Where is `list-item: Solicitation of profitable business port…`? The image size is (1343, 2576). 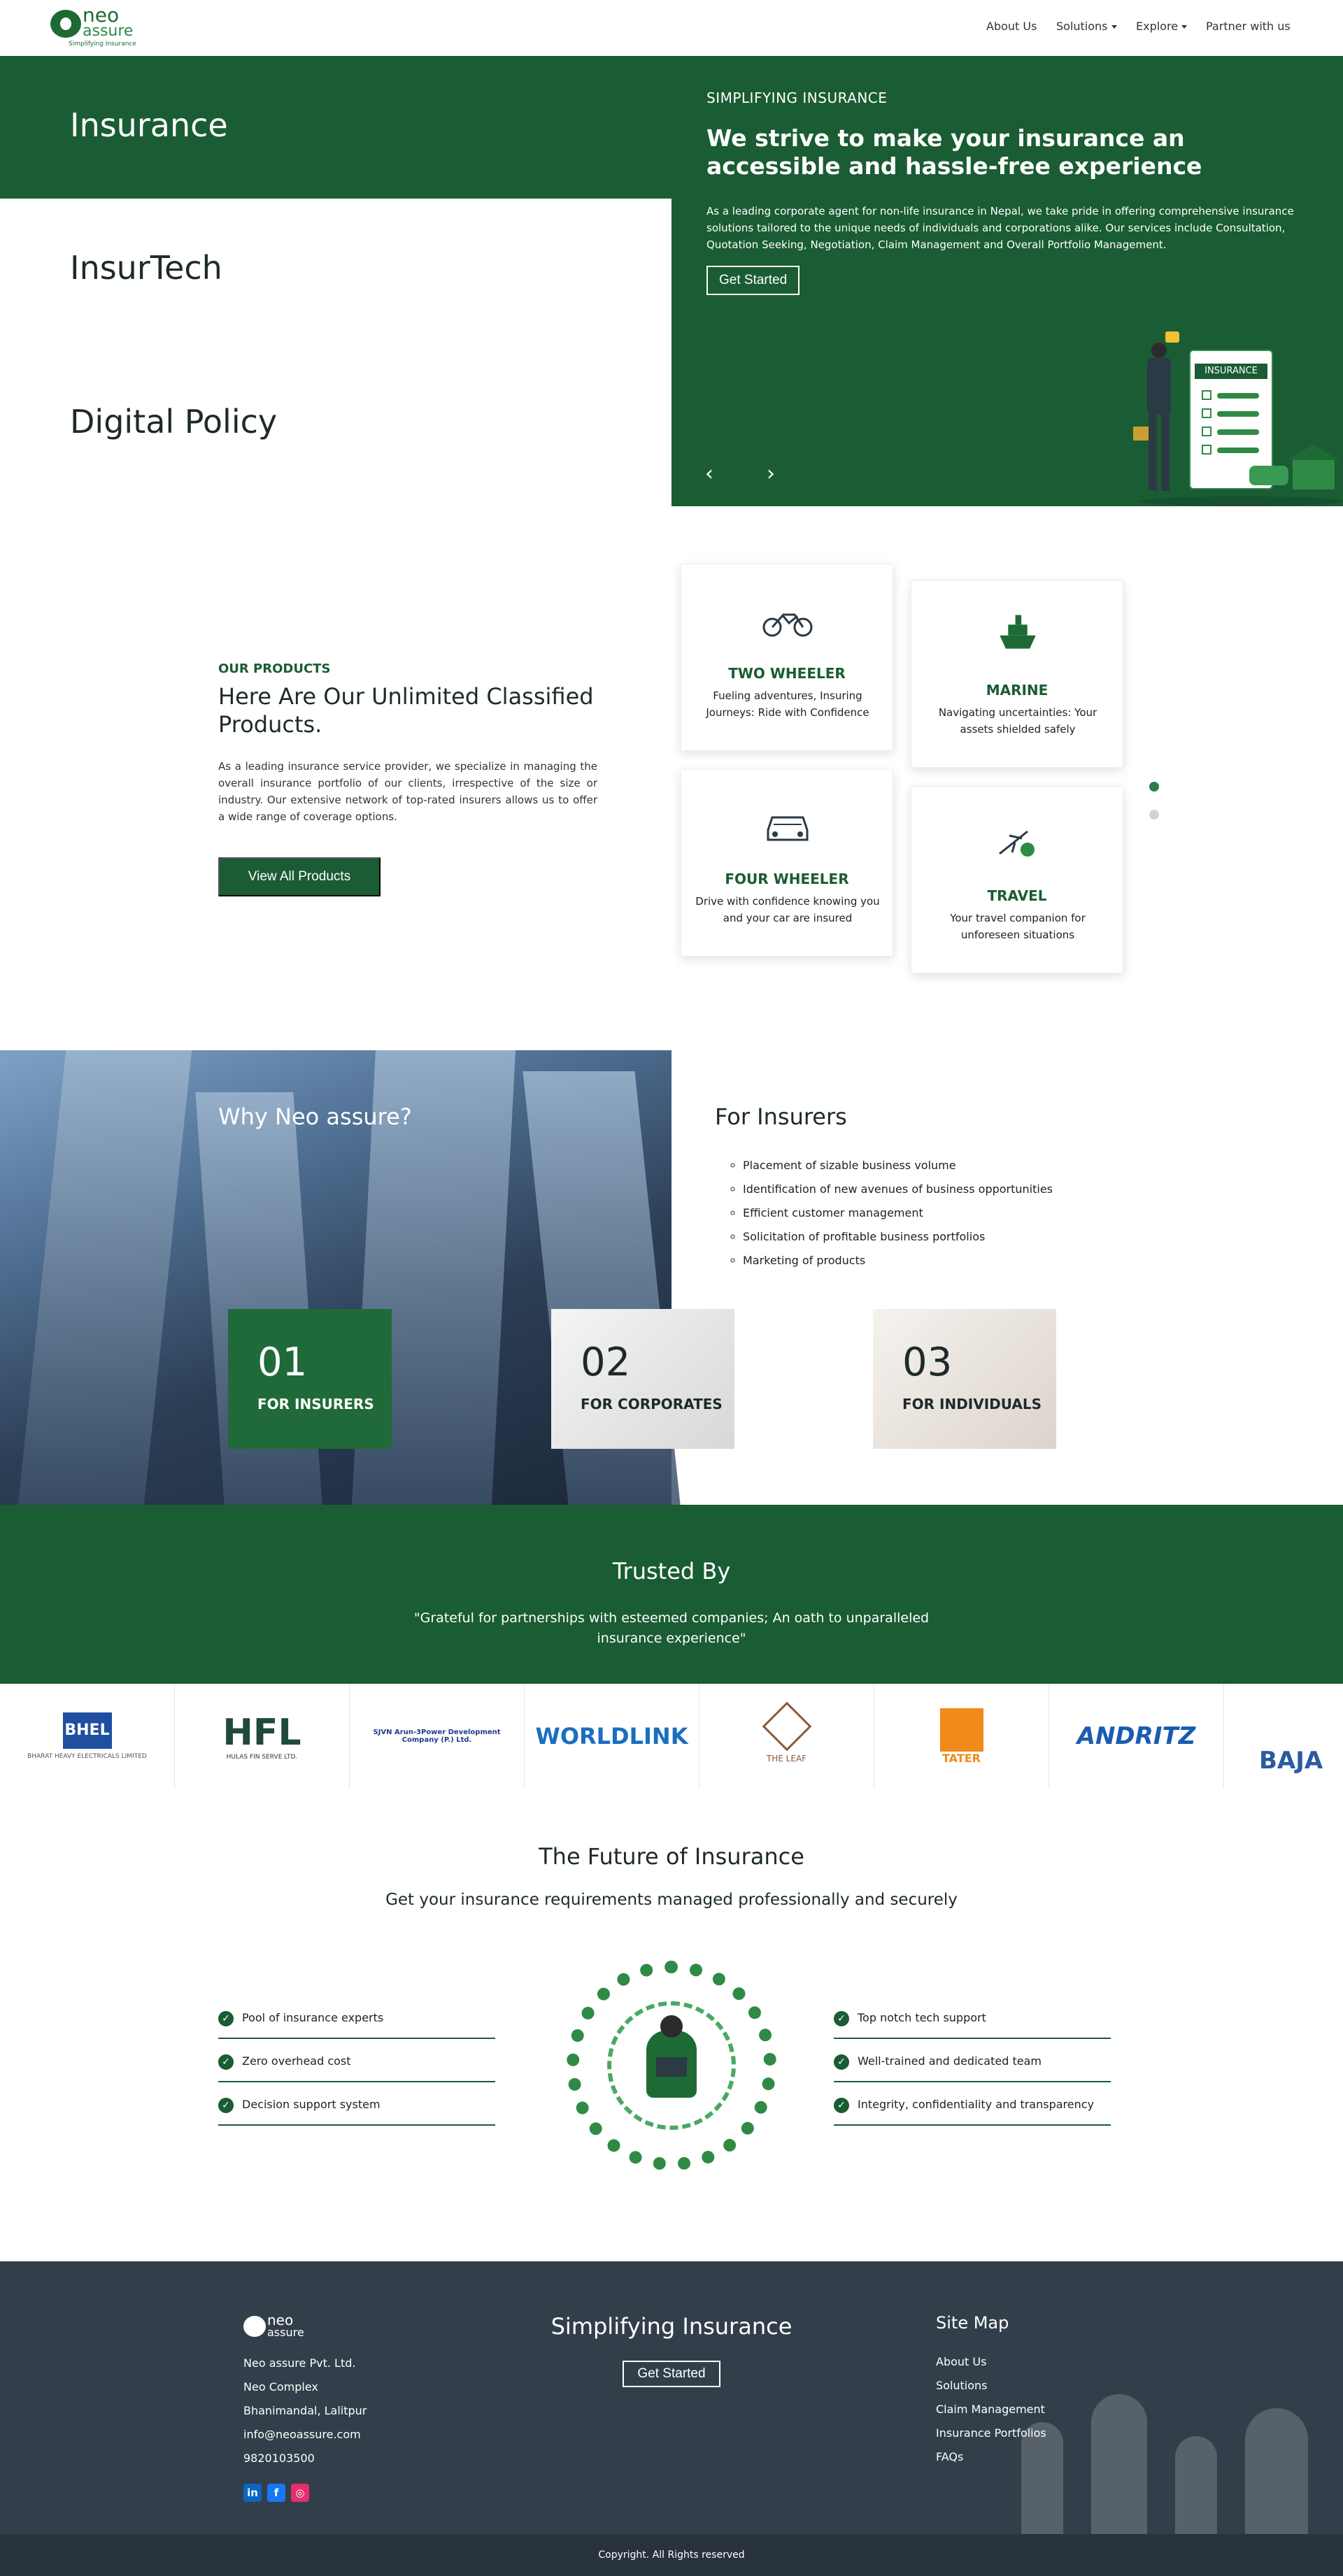
list-item: Solicitation of profitable business port… is located at coordinates (898, 1237).